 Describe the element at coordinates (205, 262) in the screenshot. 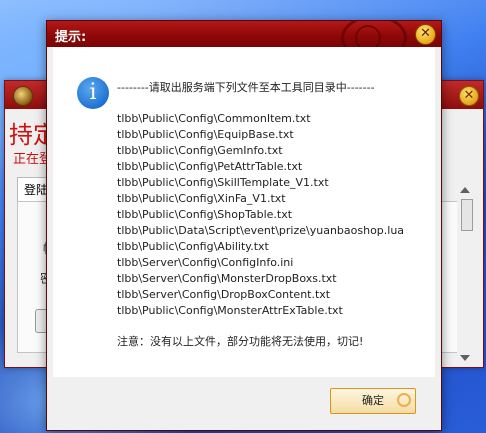

I see `list-item: tlbb\Server\Config\ConfigInfo.ini` at that location.